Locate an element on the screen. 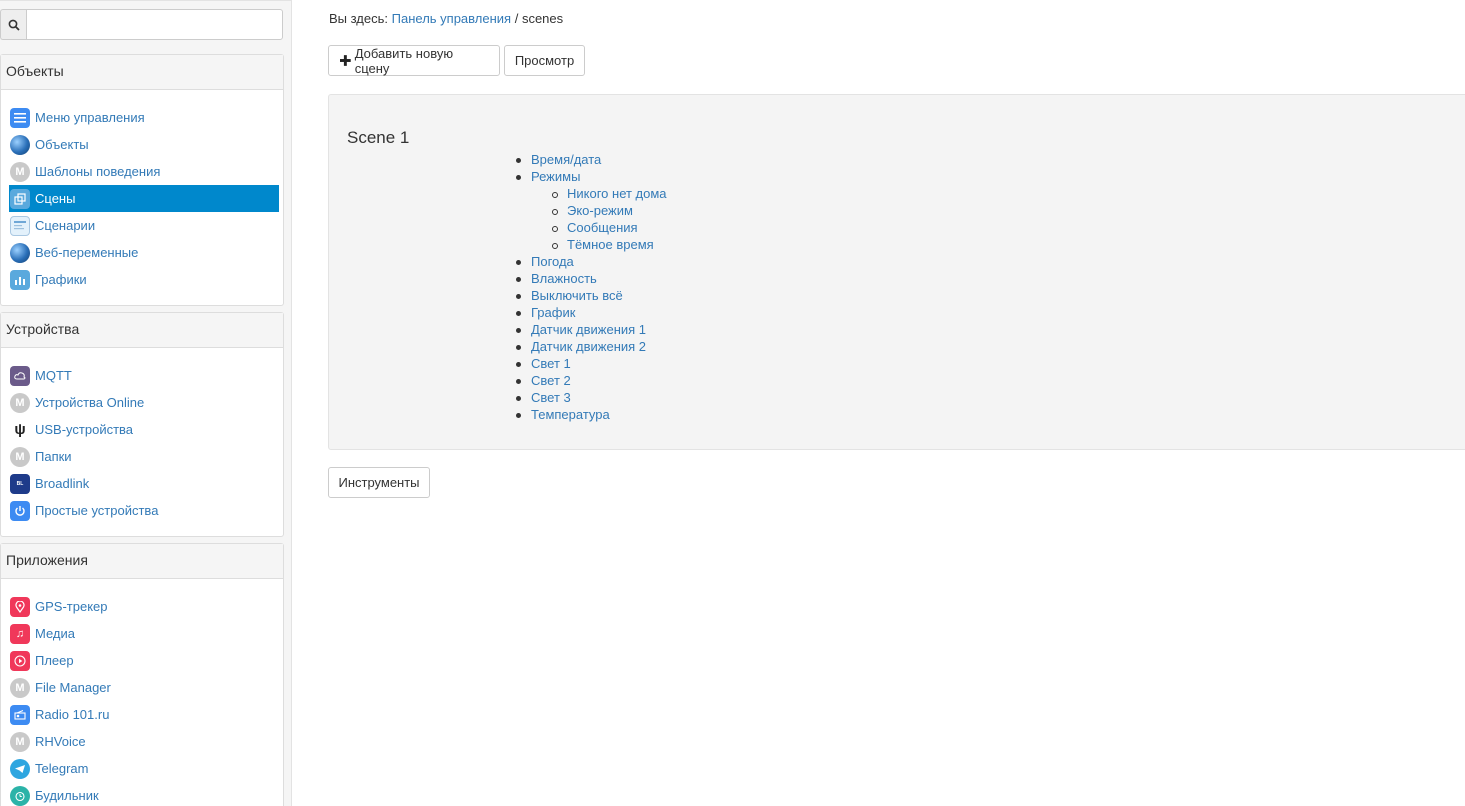 The height and width of the screenshot is (806, 1465). scene-item: Температура is located at coordinates (591, 414).